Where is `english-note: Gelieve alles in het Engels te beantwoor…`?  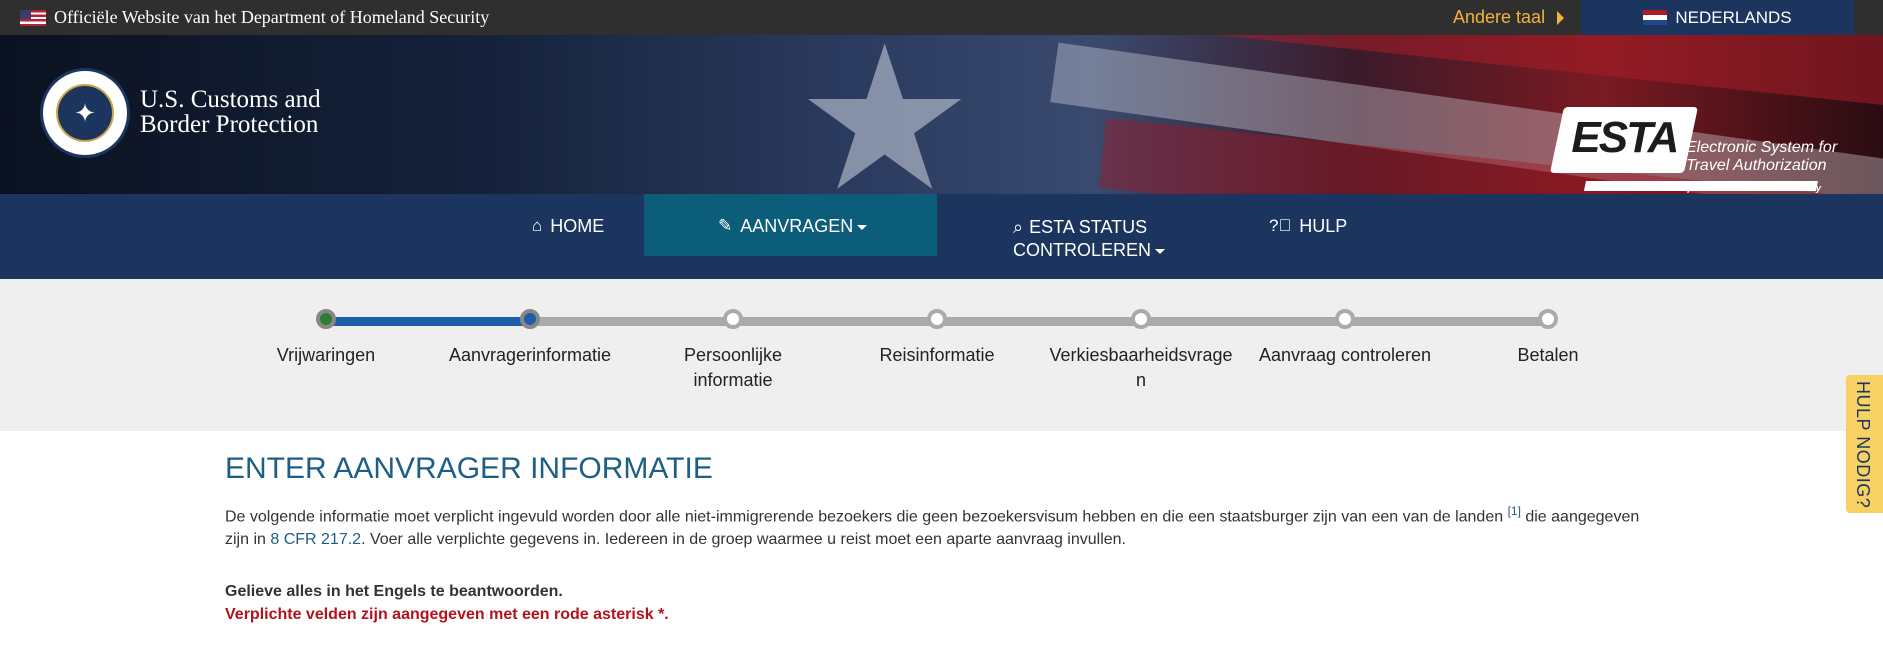 english-note: Gelieve alles in het Engels te beantwoor… is located at coordinates (394, 591).